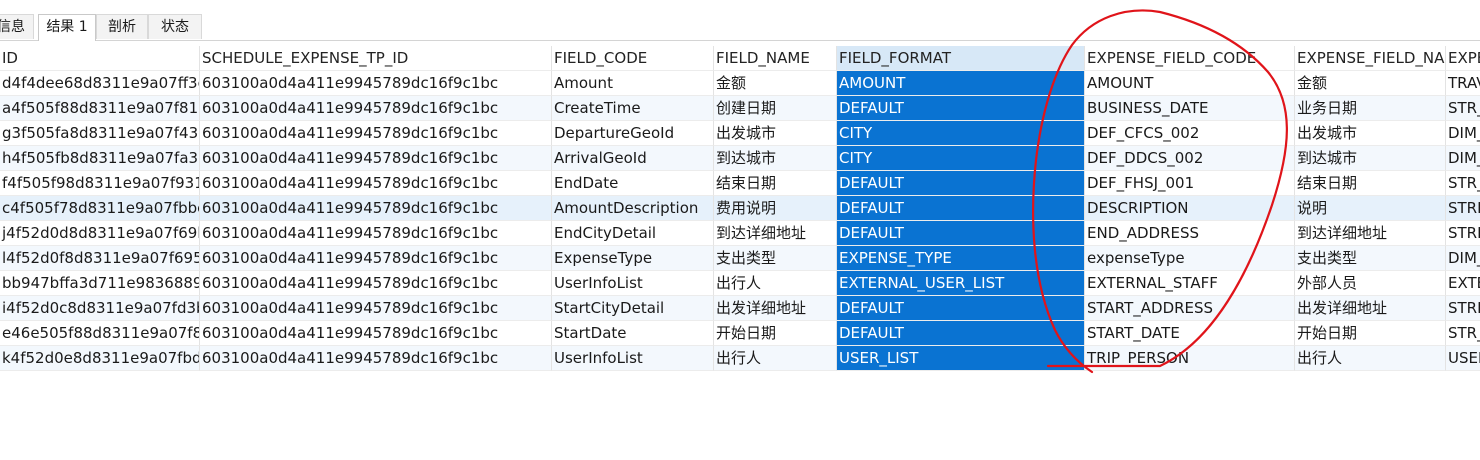  I want to click on table-cell: DESCRIPTION, so click(1190, 208).